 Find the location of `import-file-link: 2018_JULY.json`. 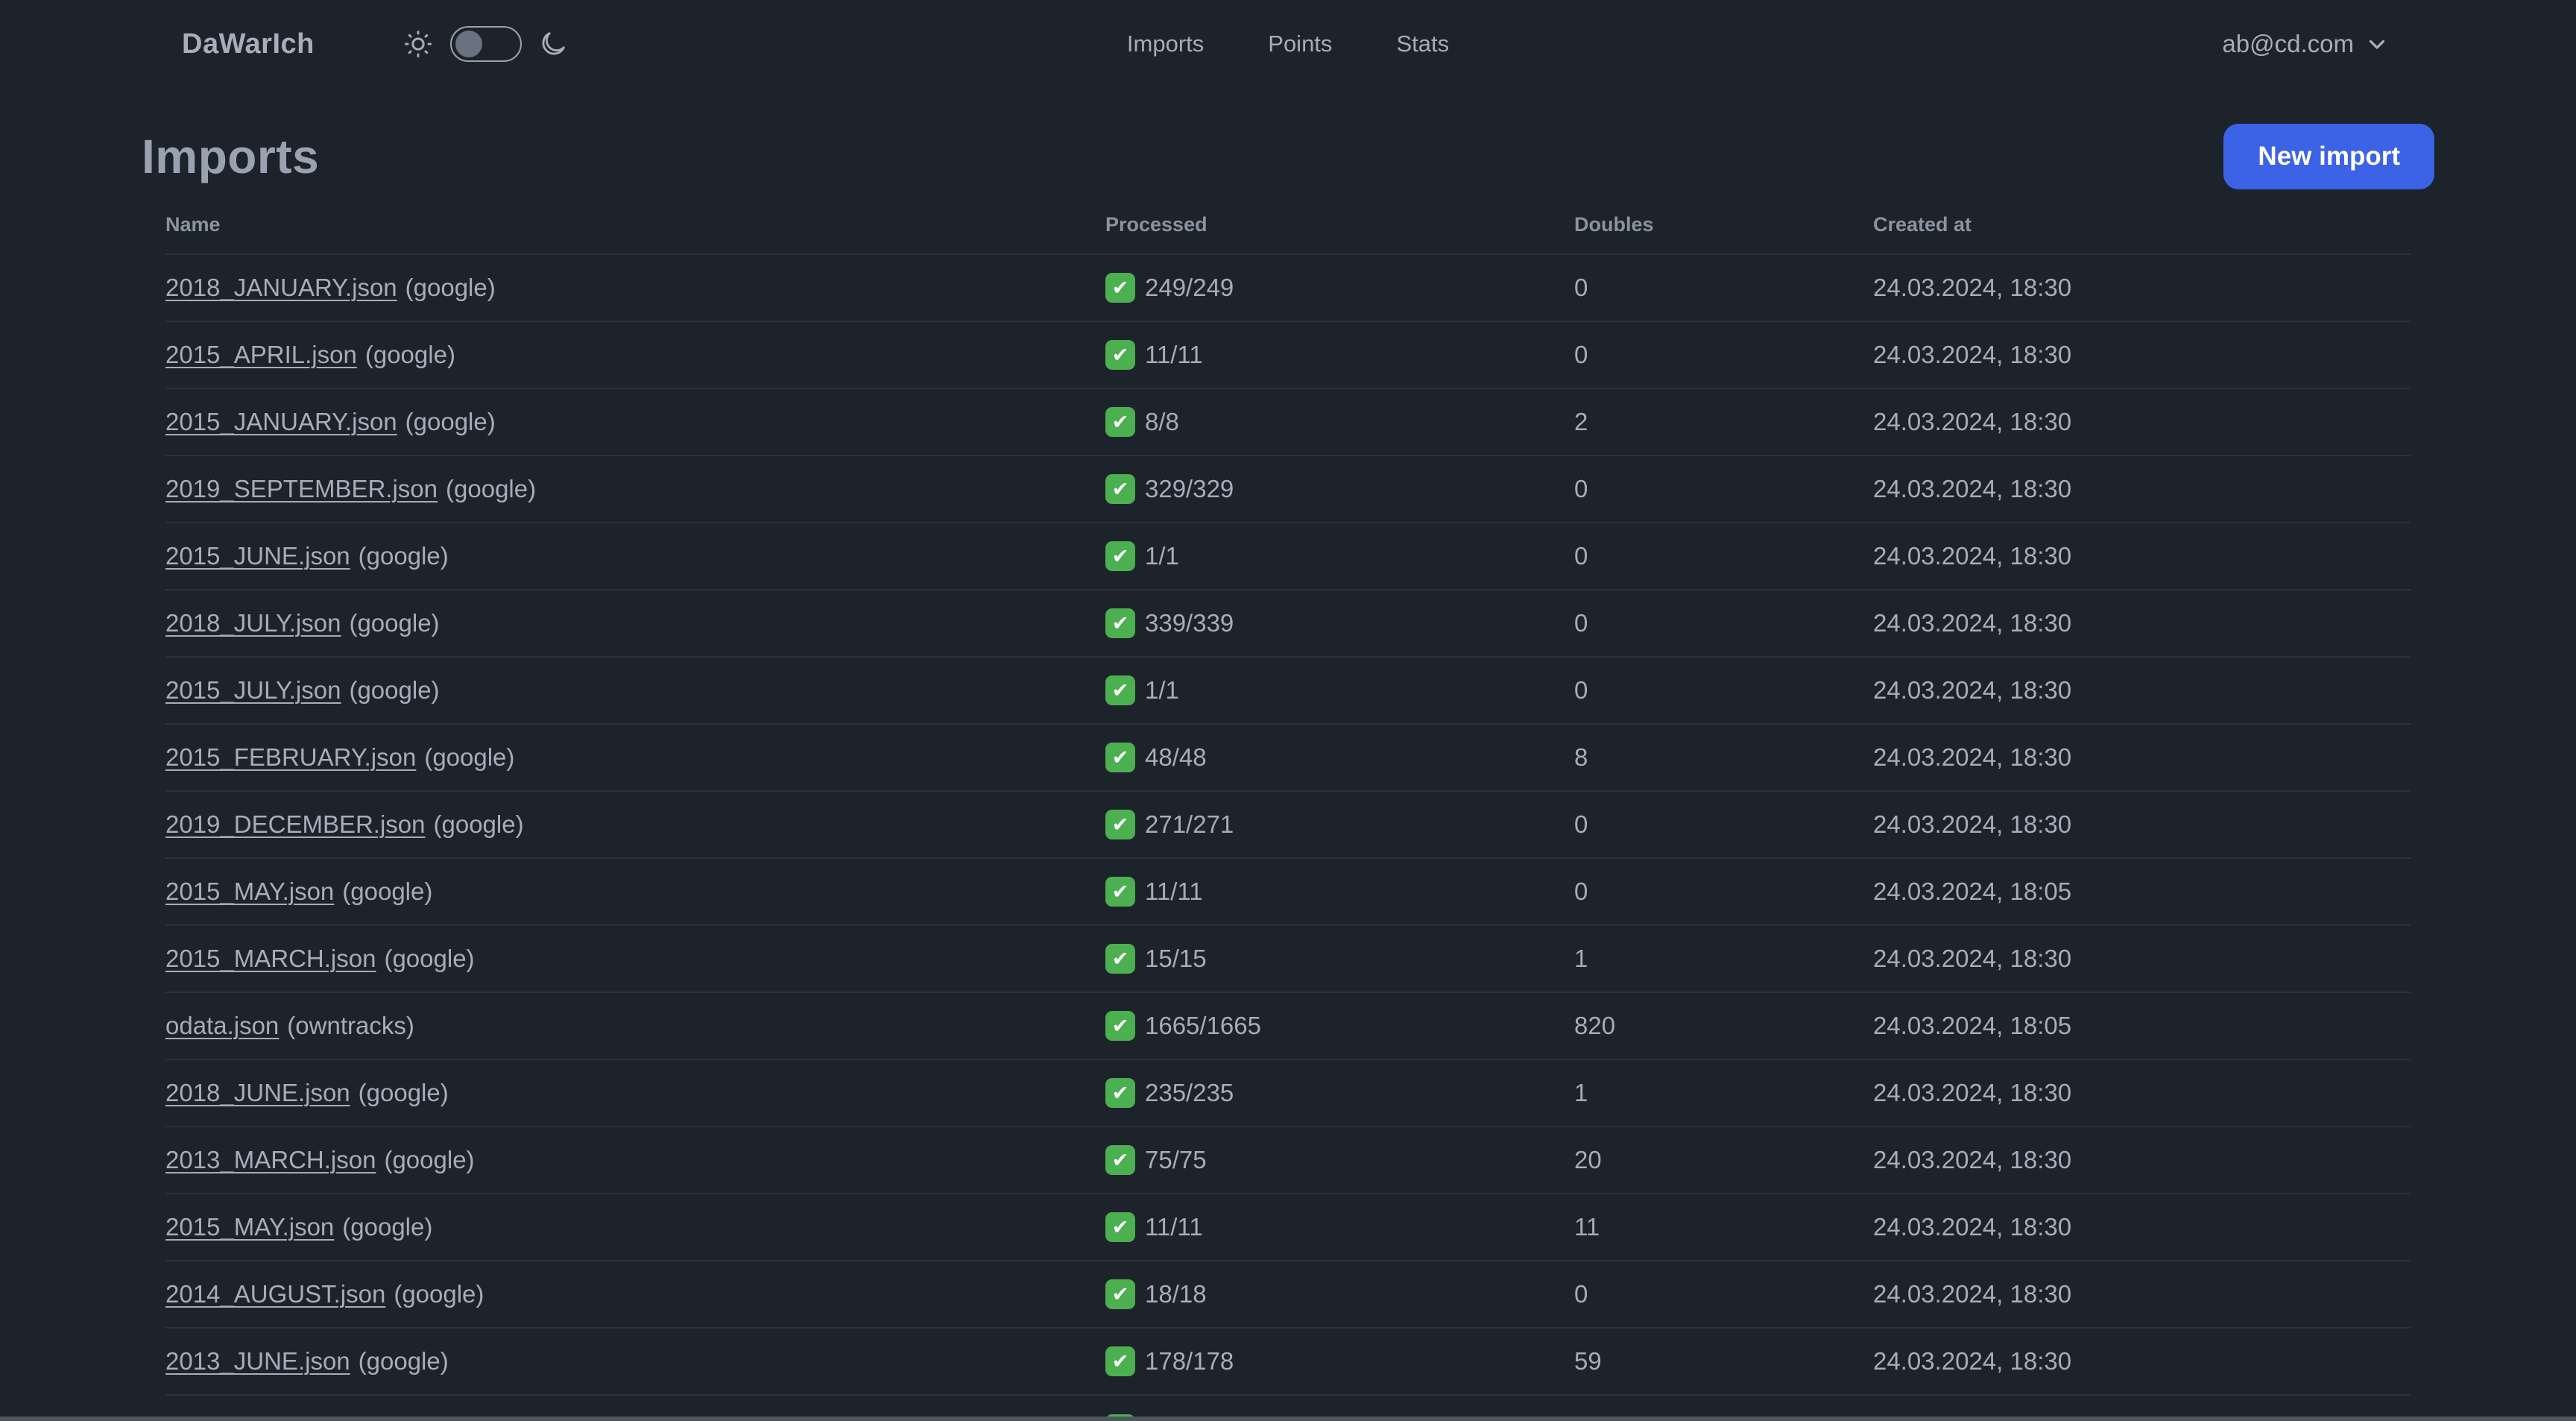

import-file-link: 2018_JULY.json is located at coordinates (253, 623).